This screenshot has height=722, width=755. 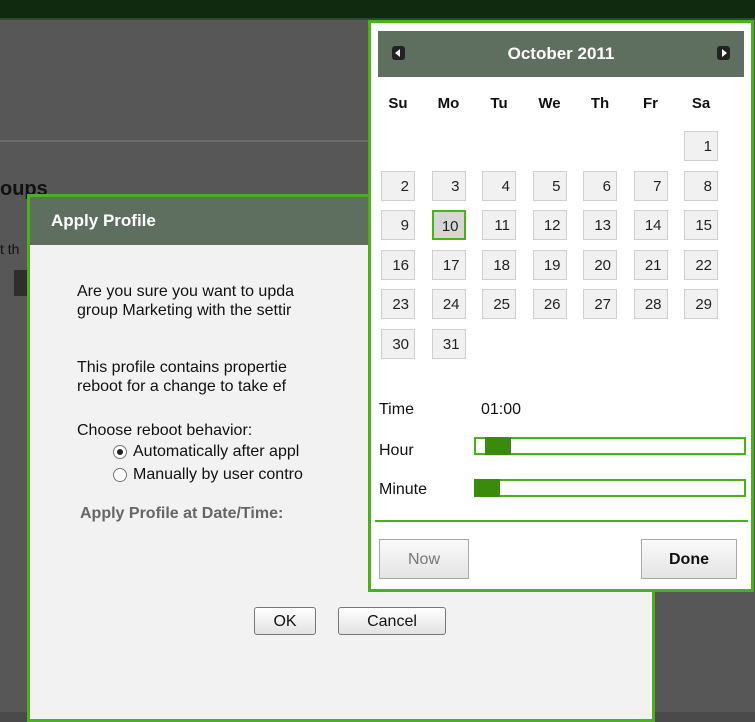 What do you see at coordinates (285, 621) in the screenshot?
I see `ok-button: OK` at bounding box center [285, 621].